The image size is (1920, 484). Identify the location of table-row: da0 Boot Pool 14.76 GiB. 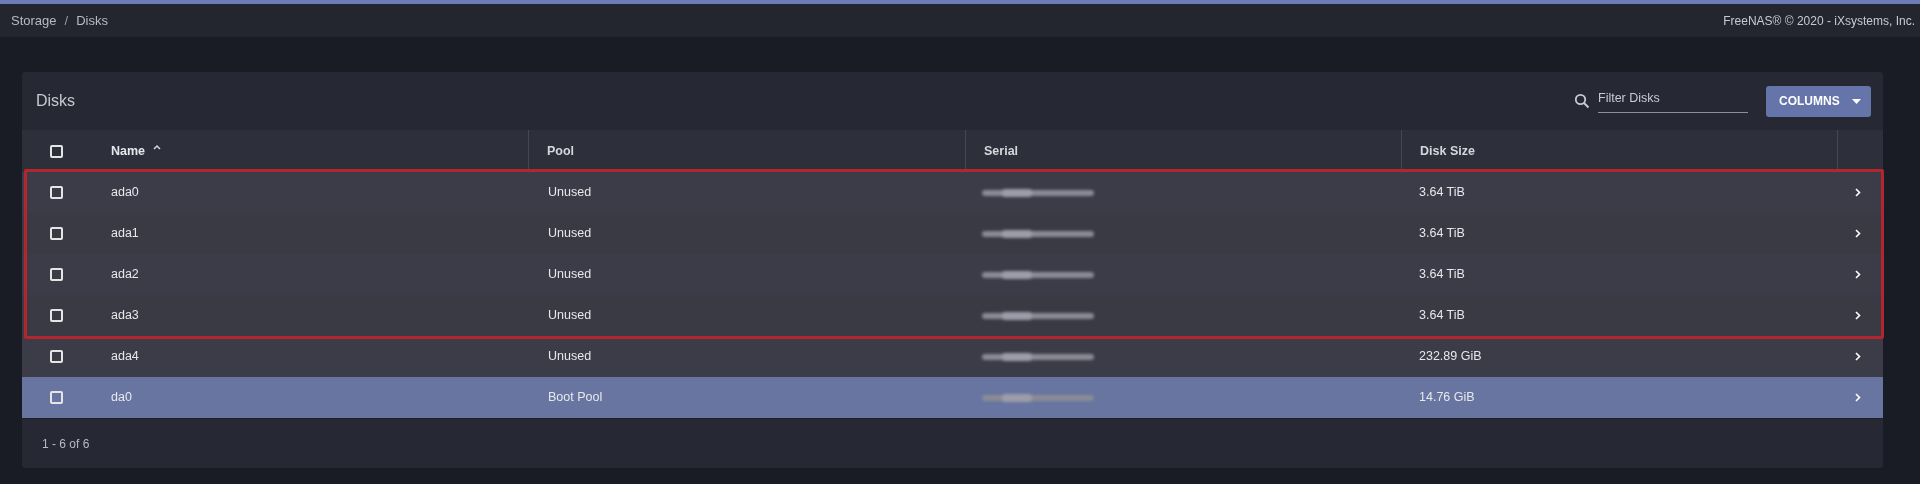
(952, 397).